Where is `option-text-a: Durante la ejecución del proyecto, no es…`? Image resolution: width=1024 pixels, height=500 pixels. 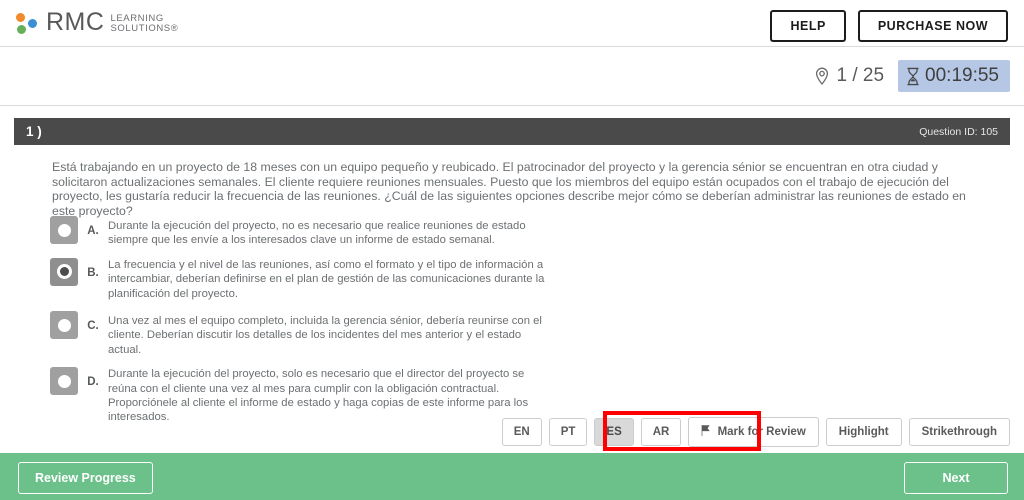 option-text-a: Durante la ejecución del proyecto, no es… is located at coordinates (317, 233).